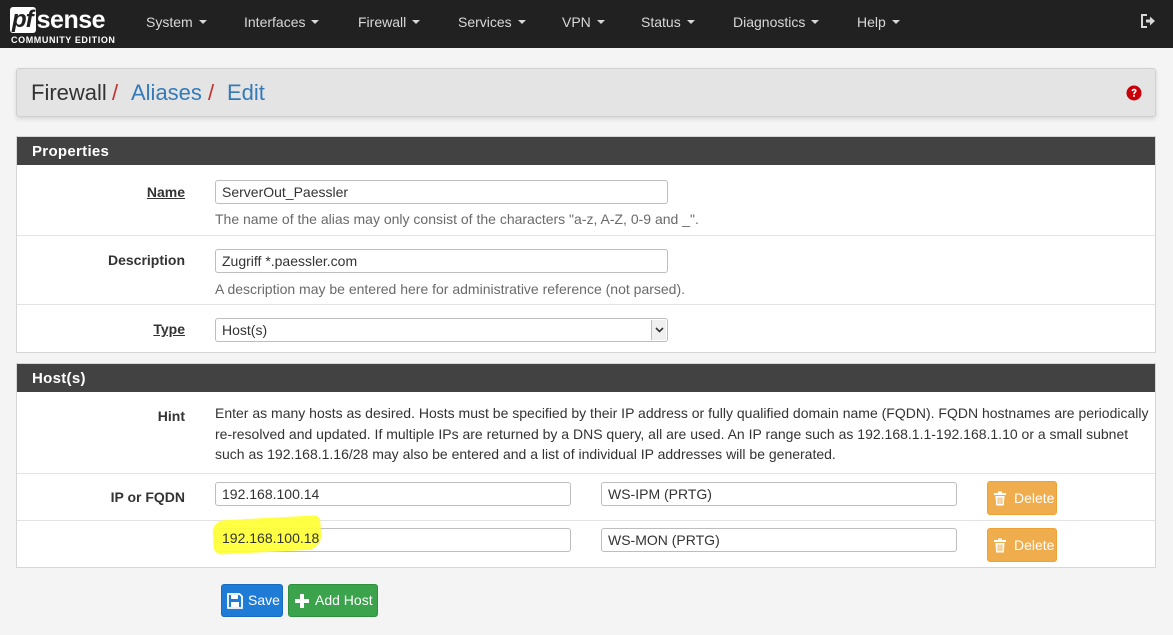 The image size is (1173, 635). I want to click on name-label: Name, so click(165, 192).